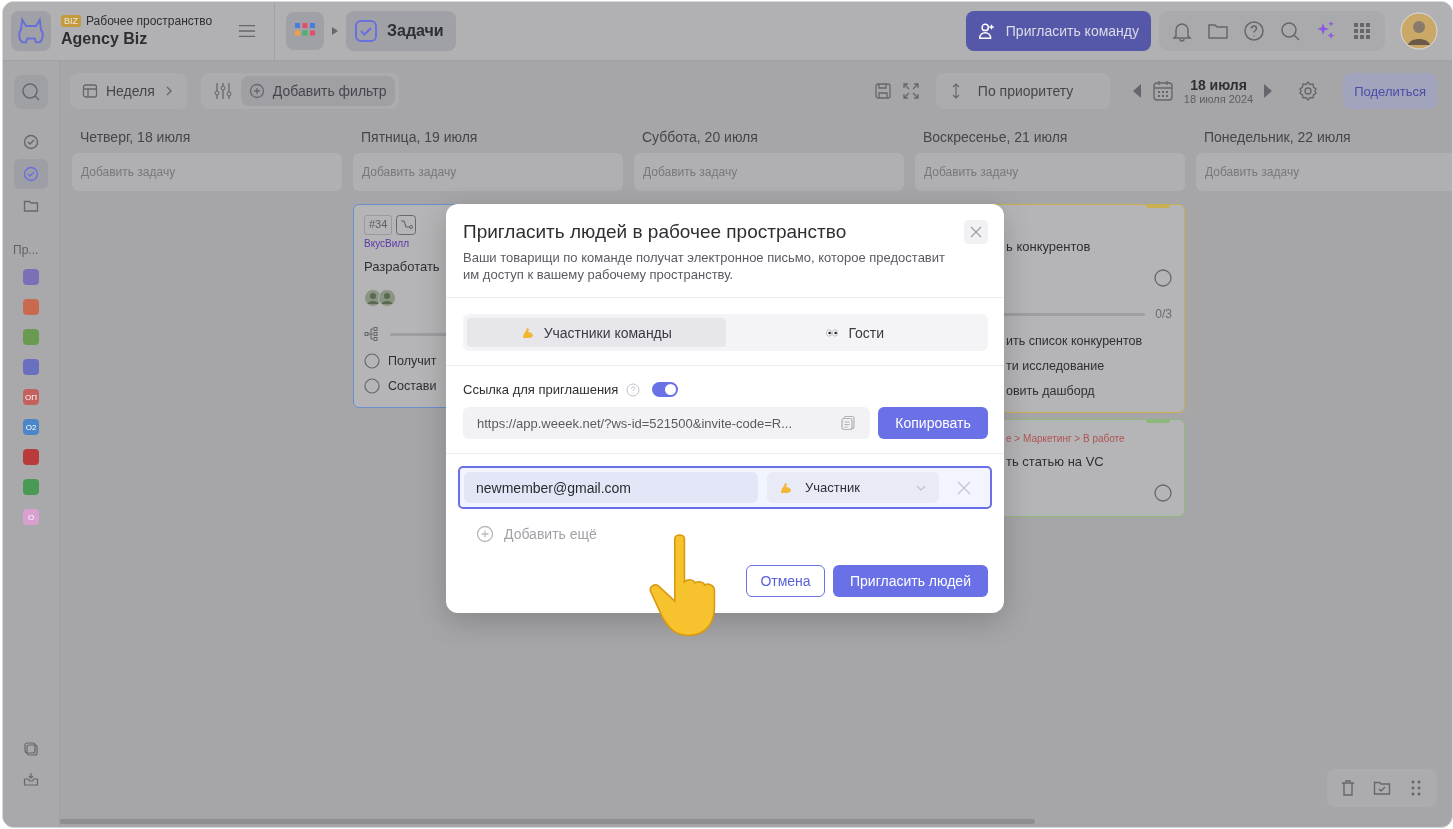 This screenshot has height=829, width=1453. Describe the element at coordinates (1065, 438) in the screenshot. I see `task-path: е > Маркетинг > В работе` at that location.